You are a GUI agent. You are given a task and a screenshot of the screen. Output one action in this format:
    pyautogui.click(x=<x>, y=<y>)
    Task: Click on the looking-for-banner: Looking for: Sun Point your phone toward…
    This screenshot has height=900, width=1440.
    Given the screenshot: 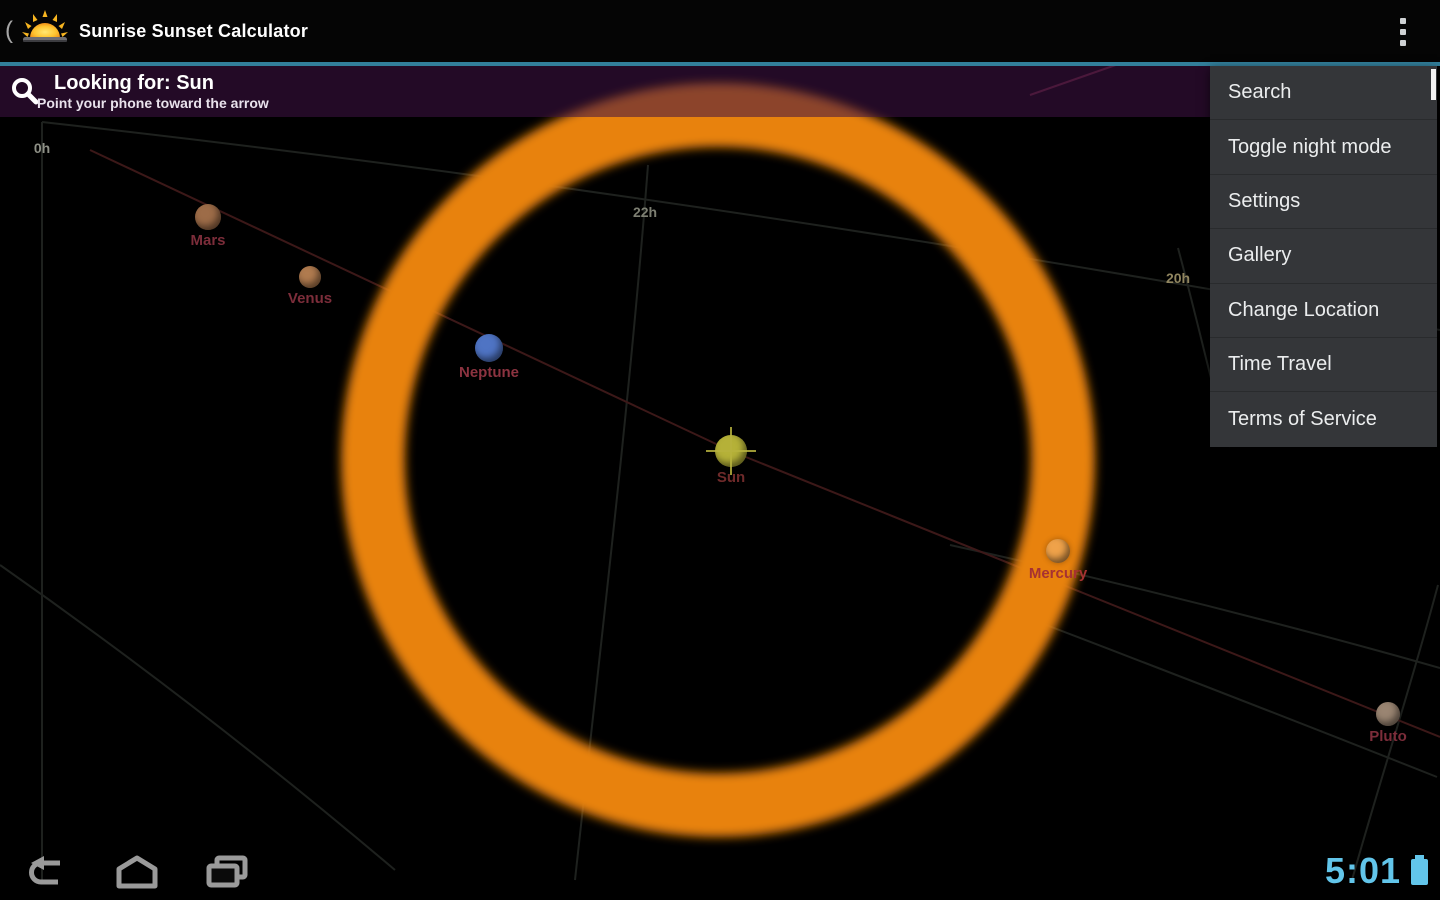 What is the action you would take?
    pyautogui.click(x=605, y=91)
    